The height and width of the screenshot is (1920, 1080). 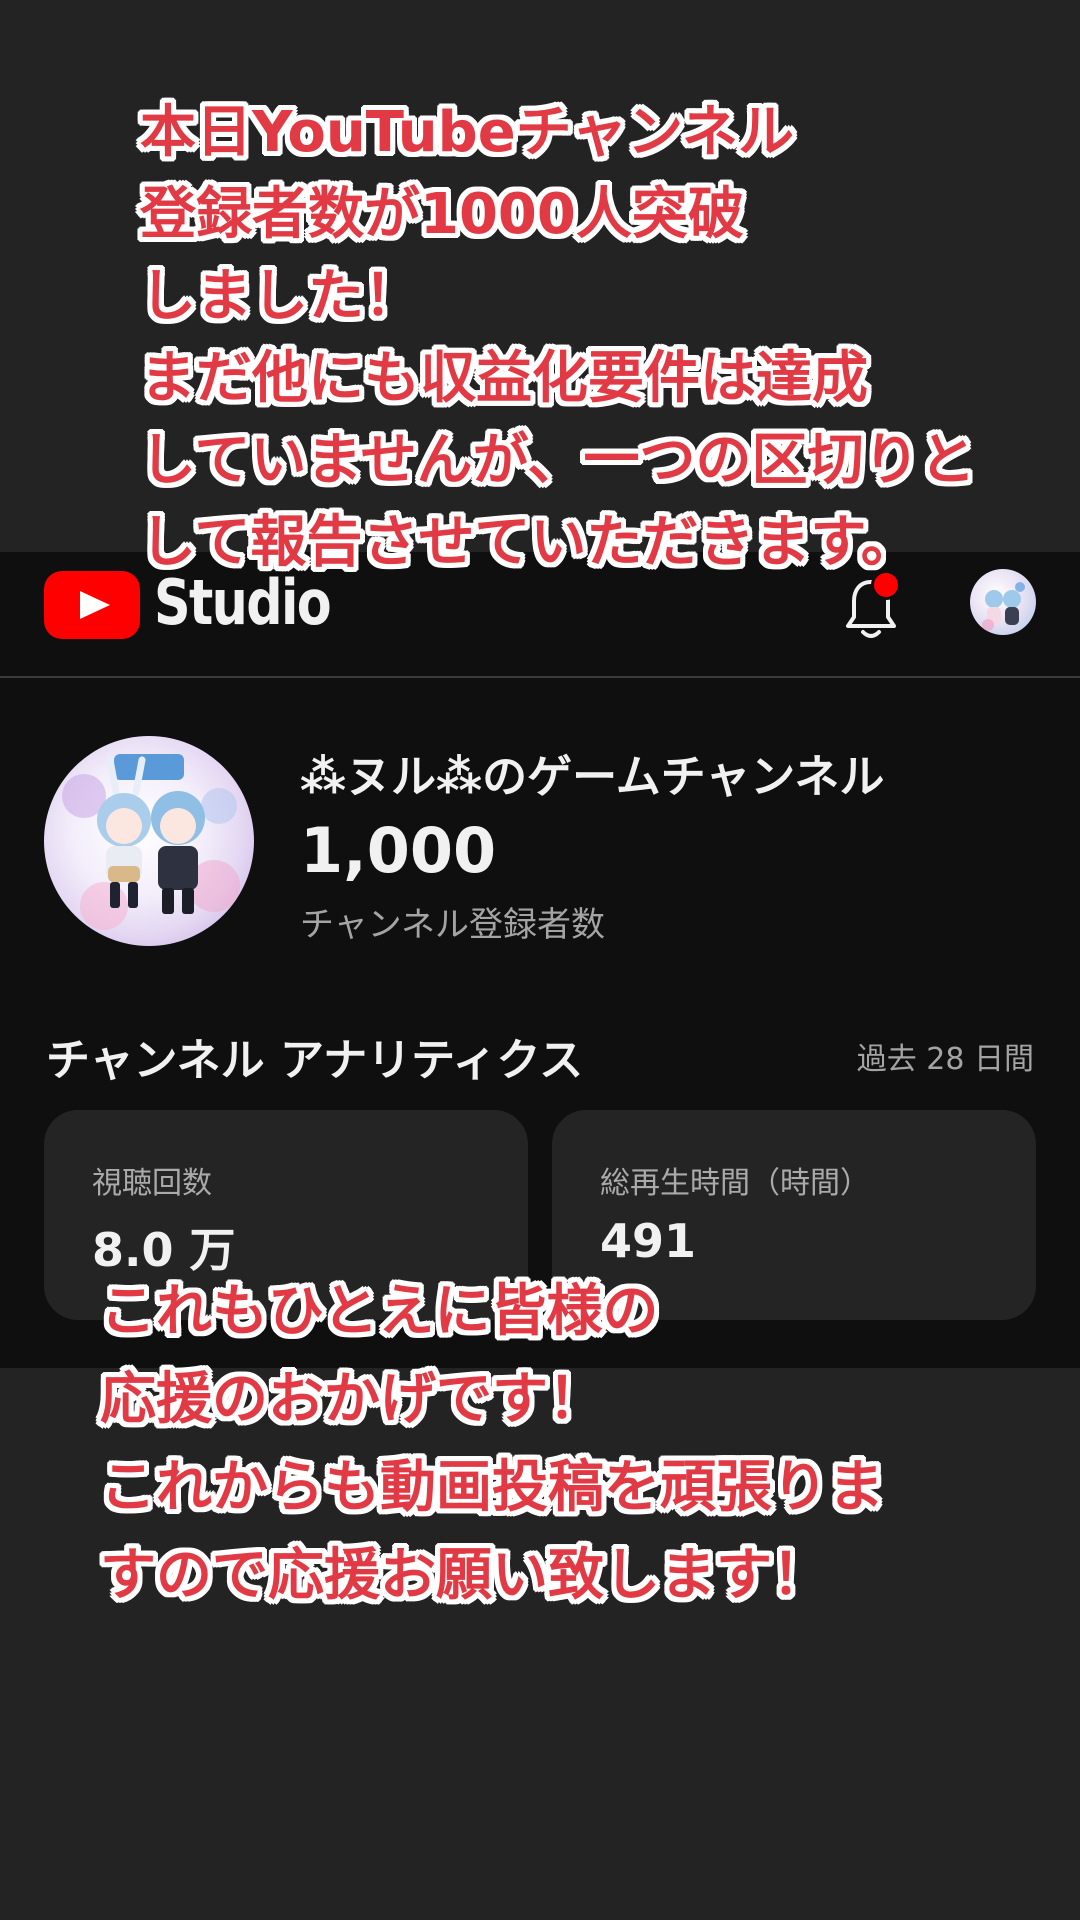 I want to click on caption-line: 本日YouTubeチャンネル, so click(x=467, y=132).